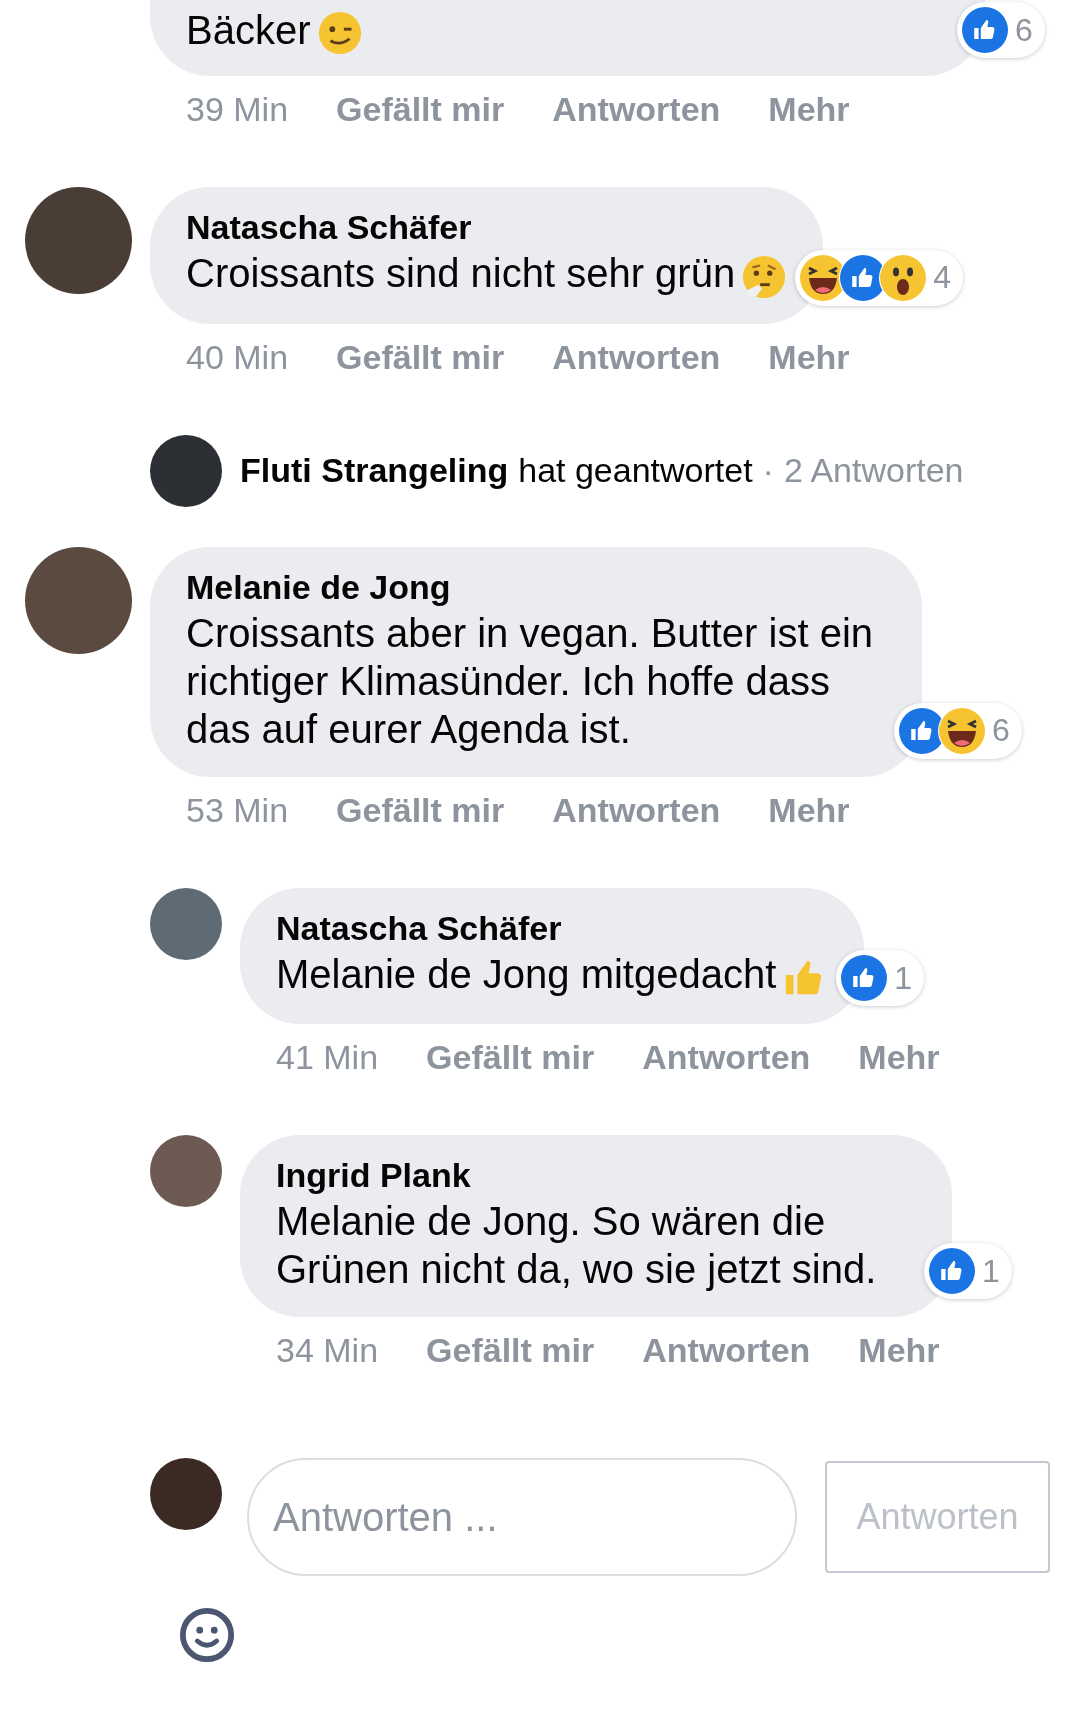 The image size is (1080, 1730). I want to click on winking-face-icon, so click(339, 33).